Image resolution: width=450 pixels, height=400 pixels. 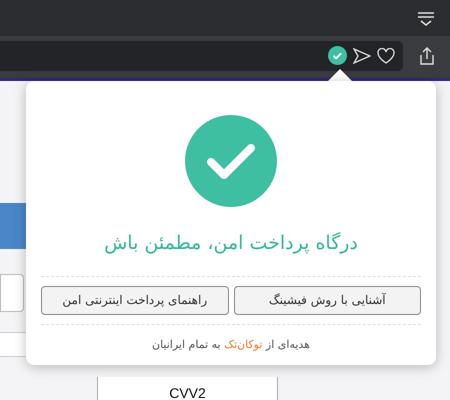 I want to click on page-banner, so click(x=13, y=226).